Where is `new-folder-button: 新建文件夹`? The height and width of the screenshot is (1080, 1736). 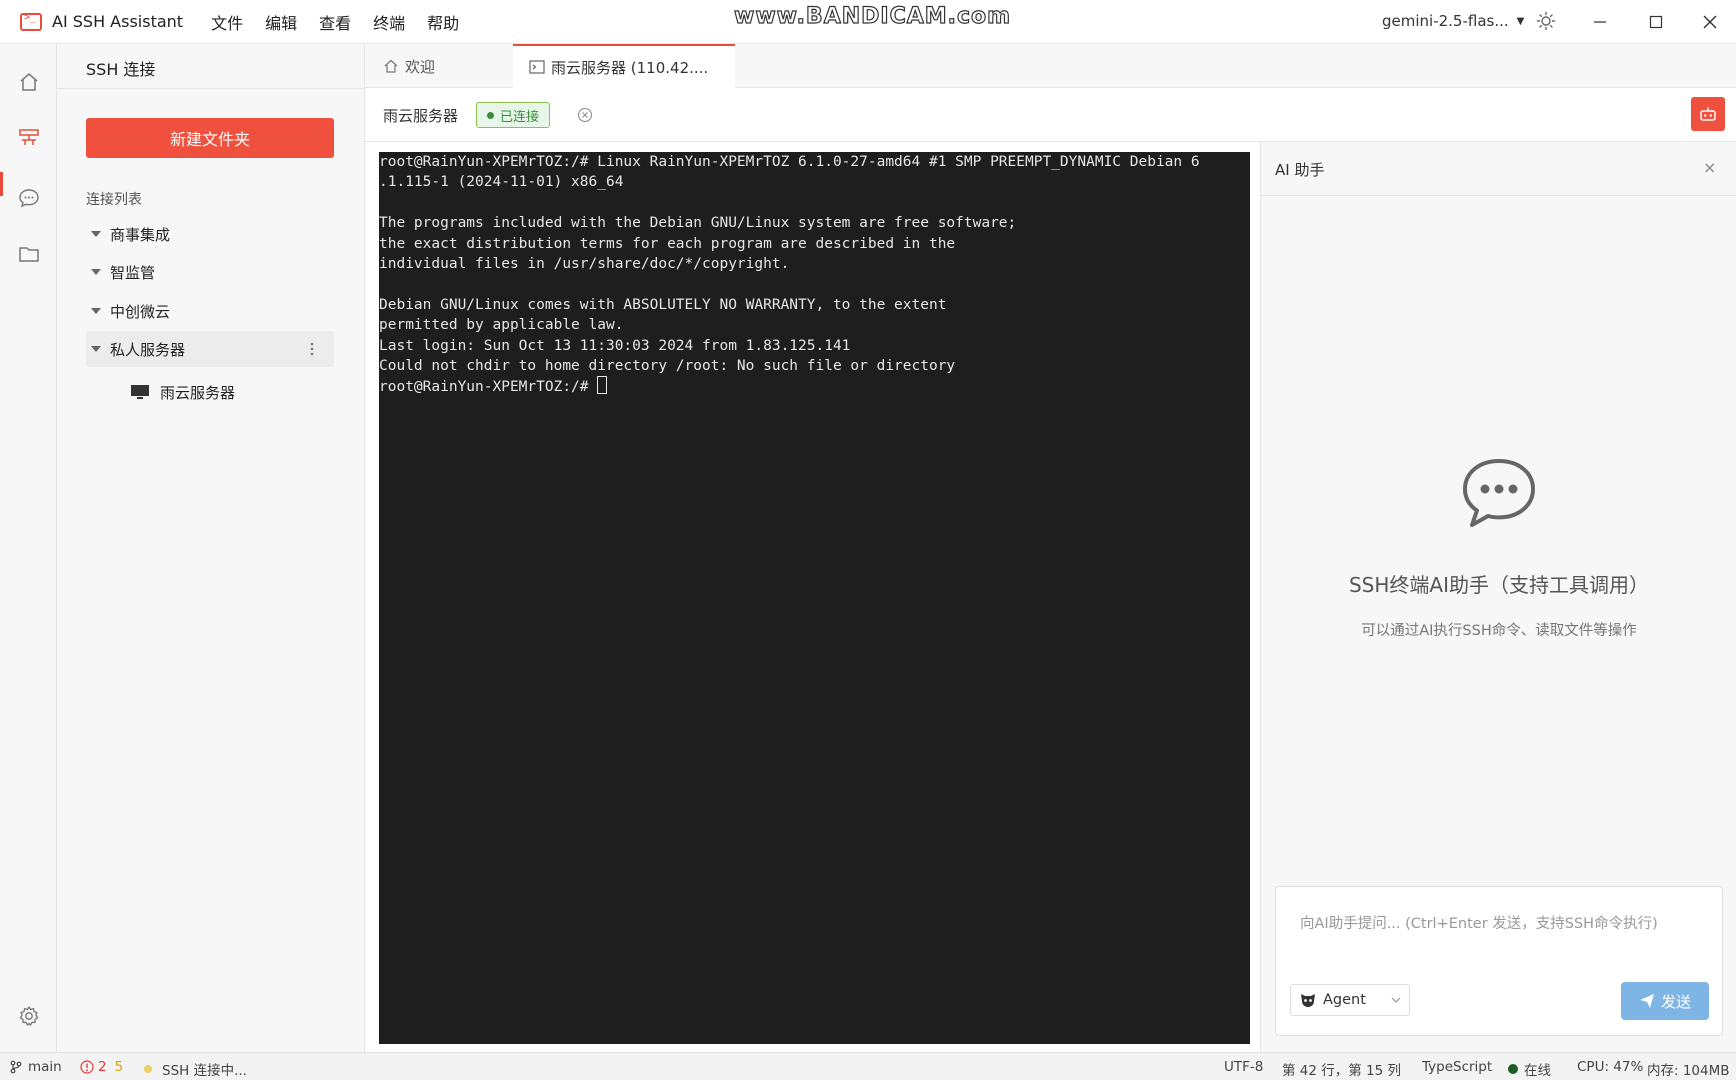
new-folder-button: 新建文件夹 is located at coordinates (210, 138).